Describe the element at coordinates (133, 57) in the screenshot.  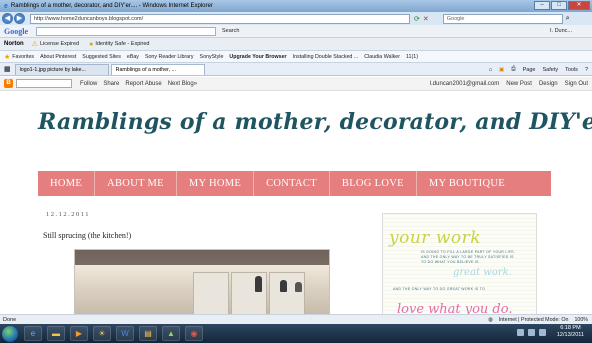
I see `favorite-item: eBay` at that location.